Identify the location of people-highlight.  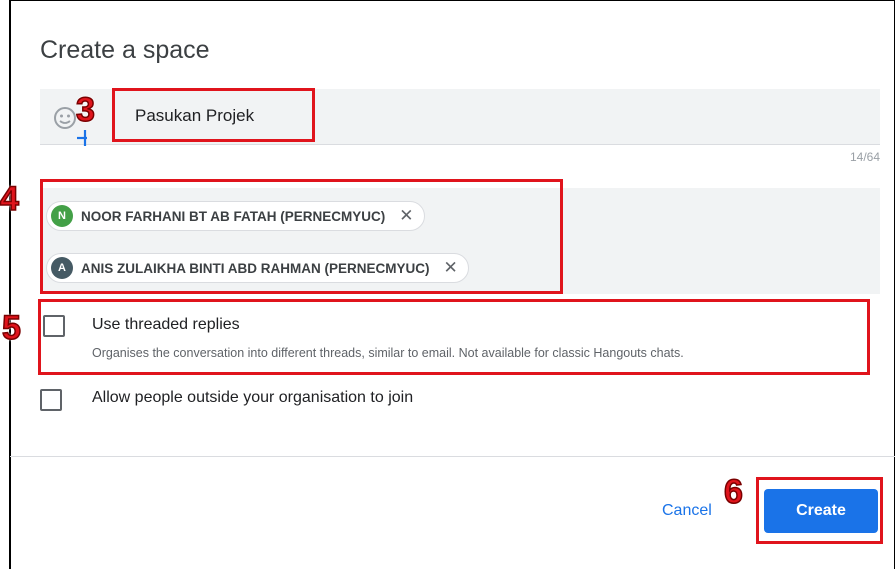
(301, 236).